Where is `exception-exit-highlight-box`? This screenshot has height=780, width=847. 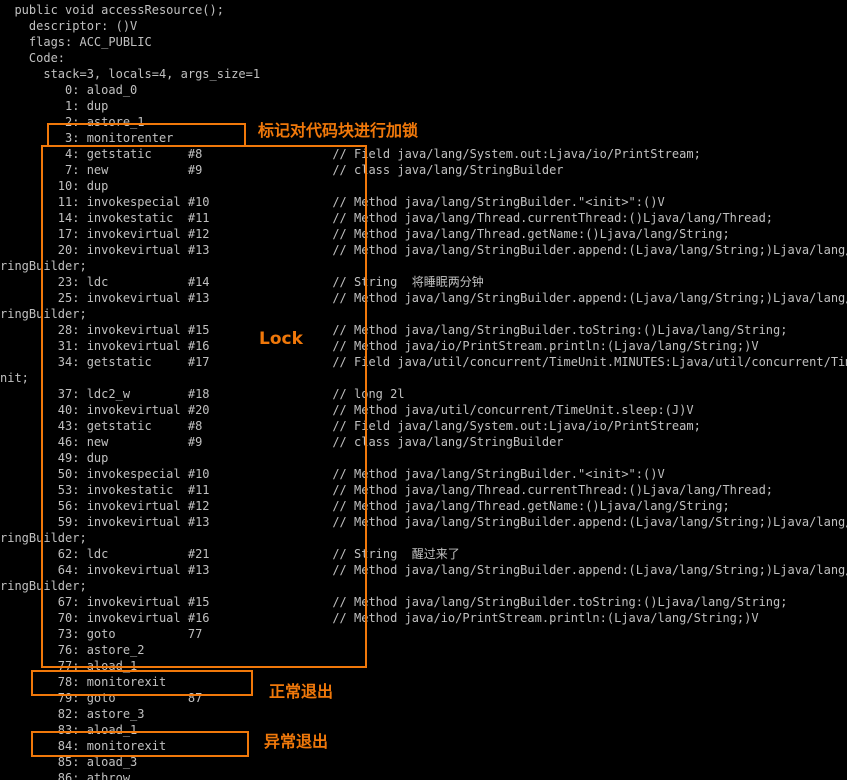
exception-exit-highlight-box is located at coordinates (140, 744).